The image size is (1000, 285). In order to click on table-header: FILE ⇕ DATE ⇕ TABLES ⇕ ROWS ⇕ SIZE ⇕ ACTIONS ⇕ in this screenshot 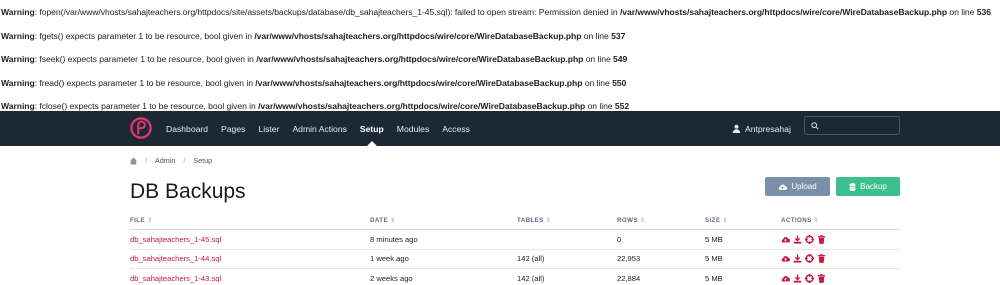, I will do `click(515, 221)`.